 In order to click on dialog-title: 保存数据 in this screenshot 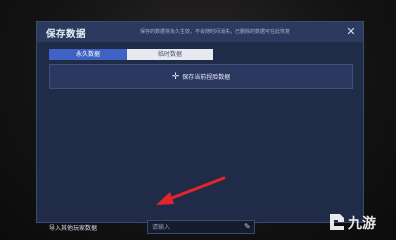, I will do `click(66, 34)`.